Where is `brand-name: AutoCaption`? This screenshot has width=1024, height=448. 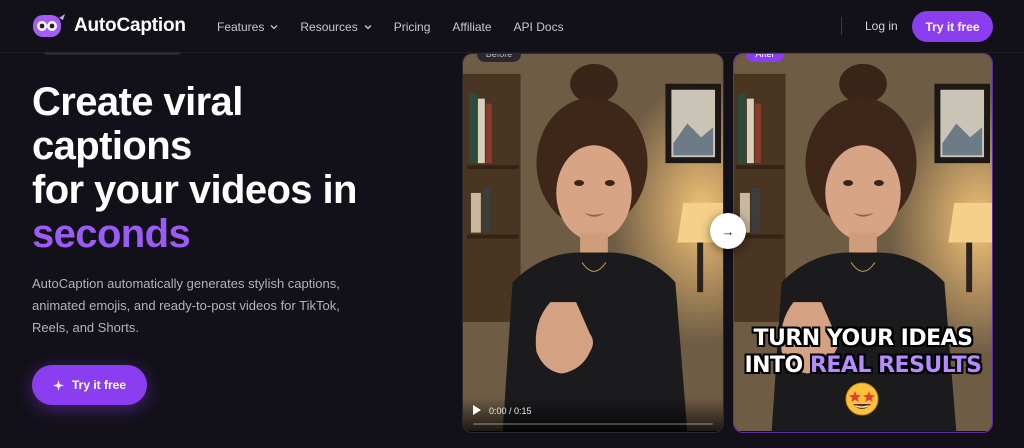 brand-name: AutoCaption is located at coordinates (130, 25).